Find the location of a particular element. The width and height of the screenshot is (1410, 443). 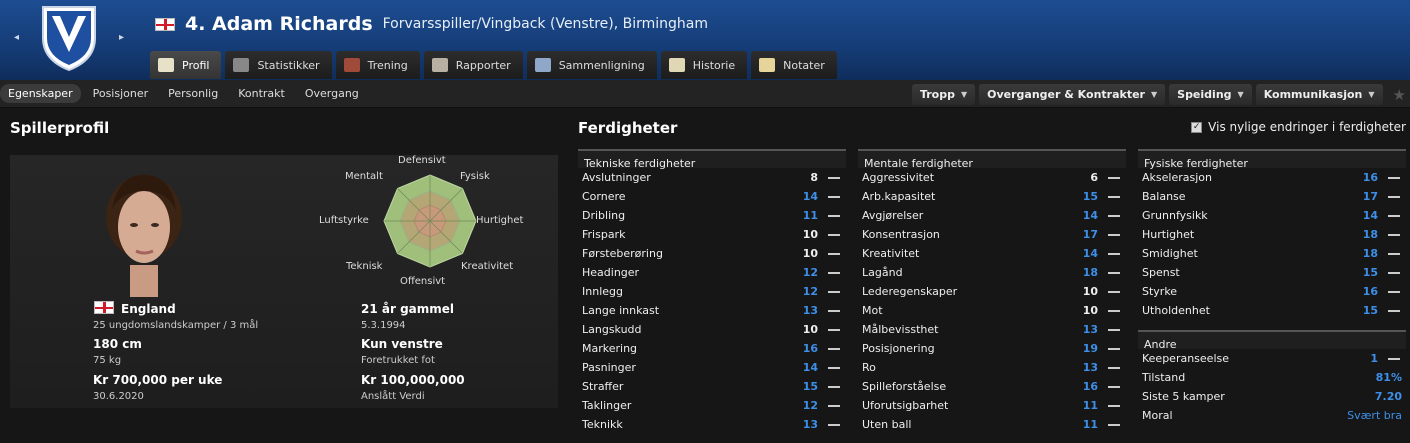

tab-trening: Trening is located at coordinates (377, 65).